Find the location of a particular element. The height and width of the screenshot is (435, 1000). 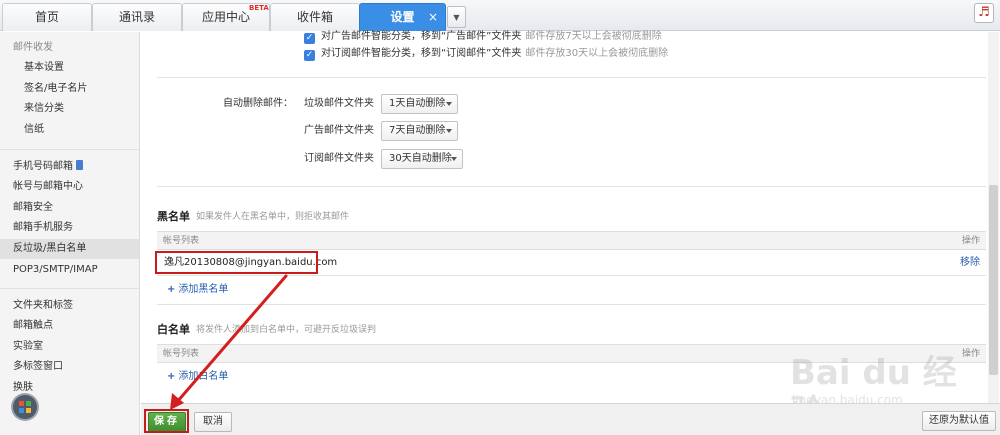

select-value: 30天自动删除 is located at coordinates (420, 158).